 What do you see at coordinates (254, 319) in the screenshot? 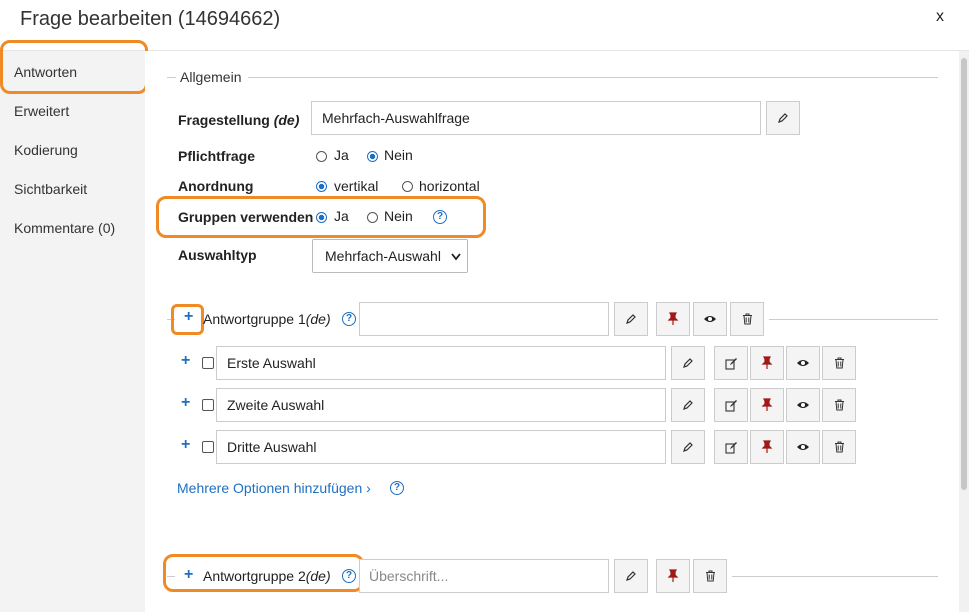
I see `group1-label-text: Antwortgruppe 1` at bounding box center [254, 319].